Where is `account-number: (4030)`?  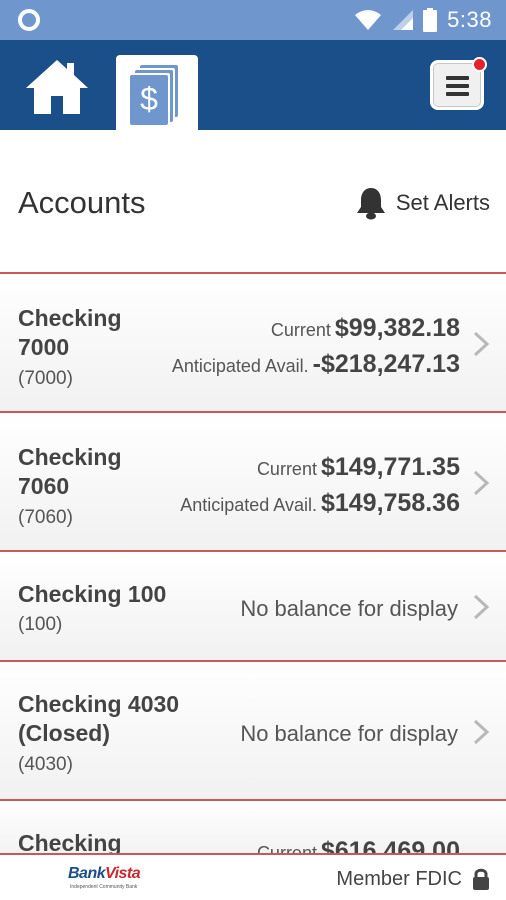
account-number: (4030) is located at coordinates (45, 764).